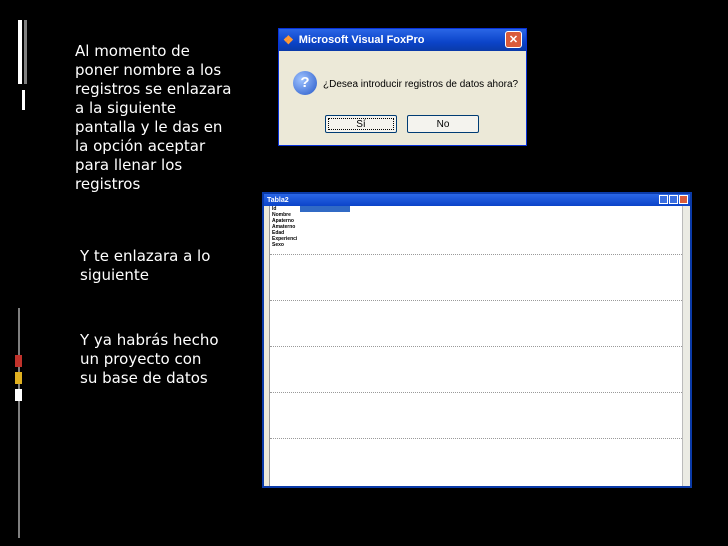 Image resolution: width=728 pixels, height=546 pixels. Describe the element at coordinates (288, 40) in the screenshot. I see `foxpro-icon: ❖` at that location.